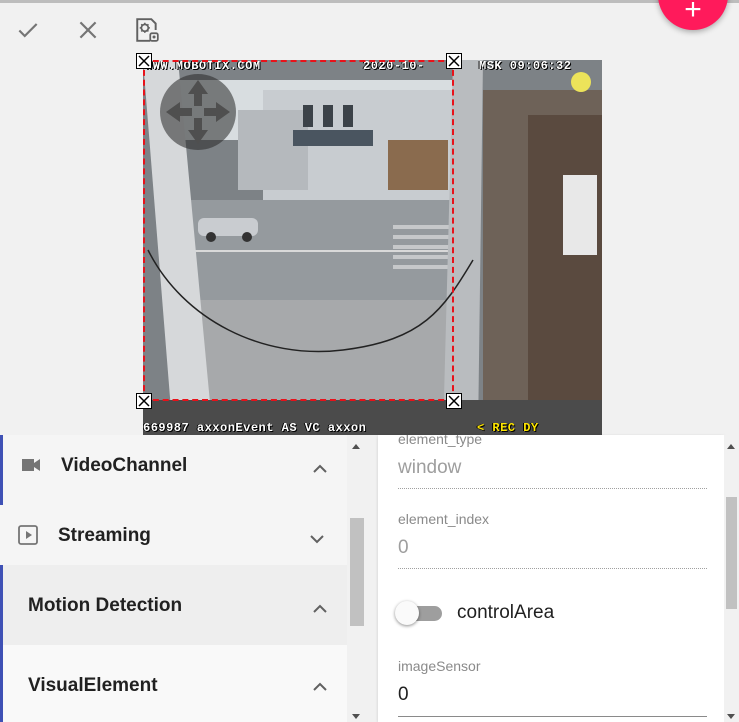 This screenshot has height=722, width=739. I want to click on element-type-field: window, so click(429, 468).